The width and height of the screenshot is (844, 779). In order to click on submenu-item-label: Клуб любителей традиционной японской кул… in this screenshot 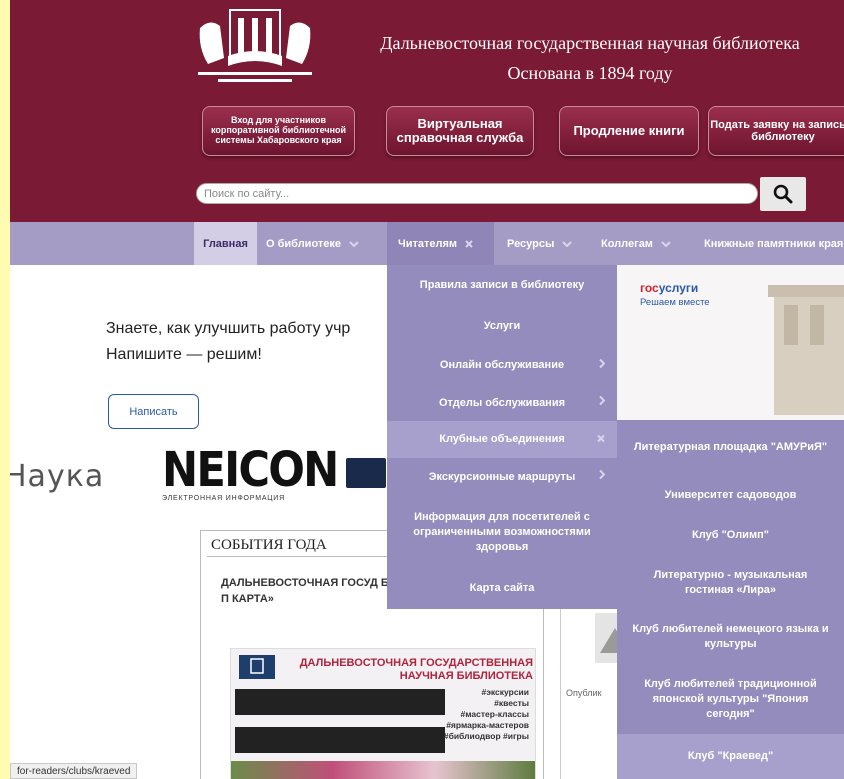, I will do `click(730, 698)`.